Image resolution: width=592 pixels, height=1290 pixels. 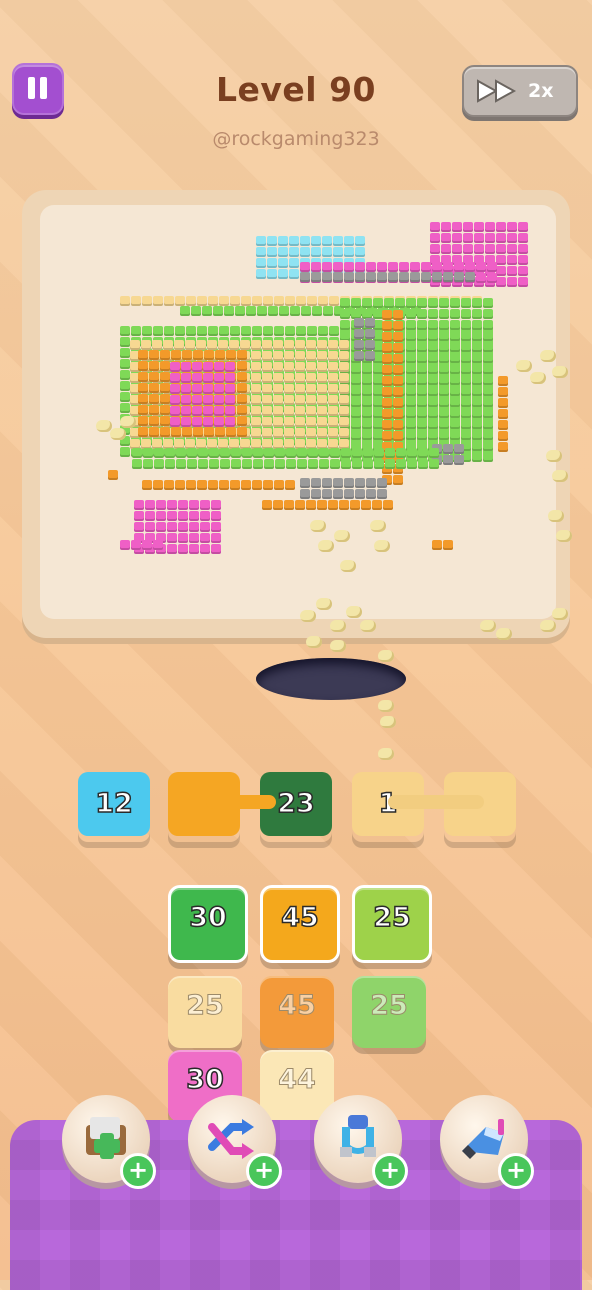 What do you see at coordinates (264, 1171) in the screenshot?
I see `booster-shuffle-plus-icon: +` at bounding box center [264, 1171].